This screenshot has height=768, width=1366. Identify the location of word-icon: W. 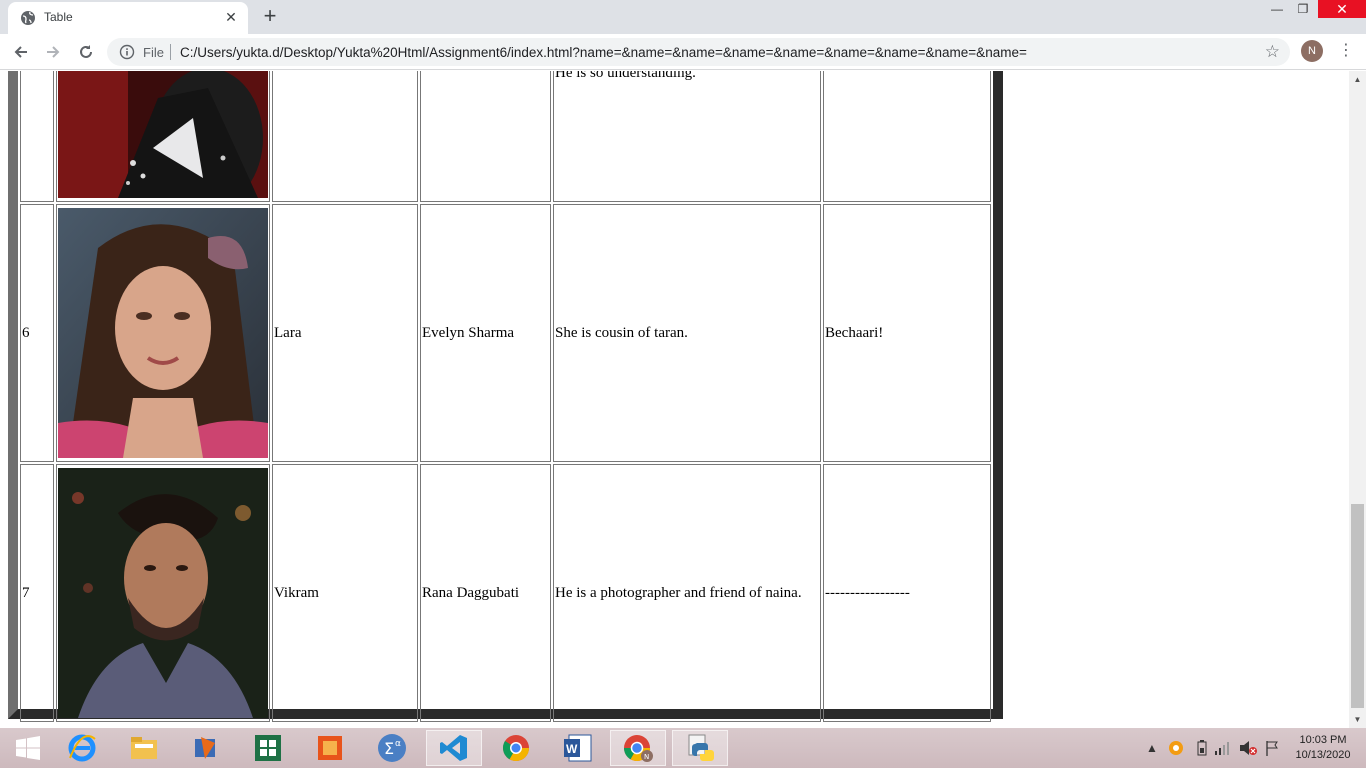
(578, 748).